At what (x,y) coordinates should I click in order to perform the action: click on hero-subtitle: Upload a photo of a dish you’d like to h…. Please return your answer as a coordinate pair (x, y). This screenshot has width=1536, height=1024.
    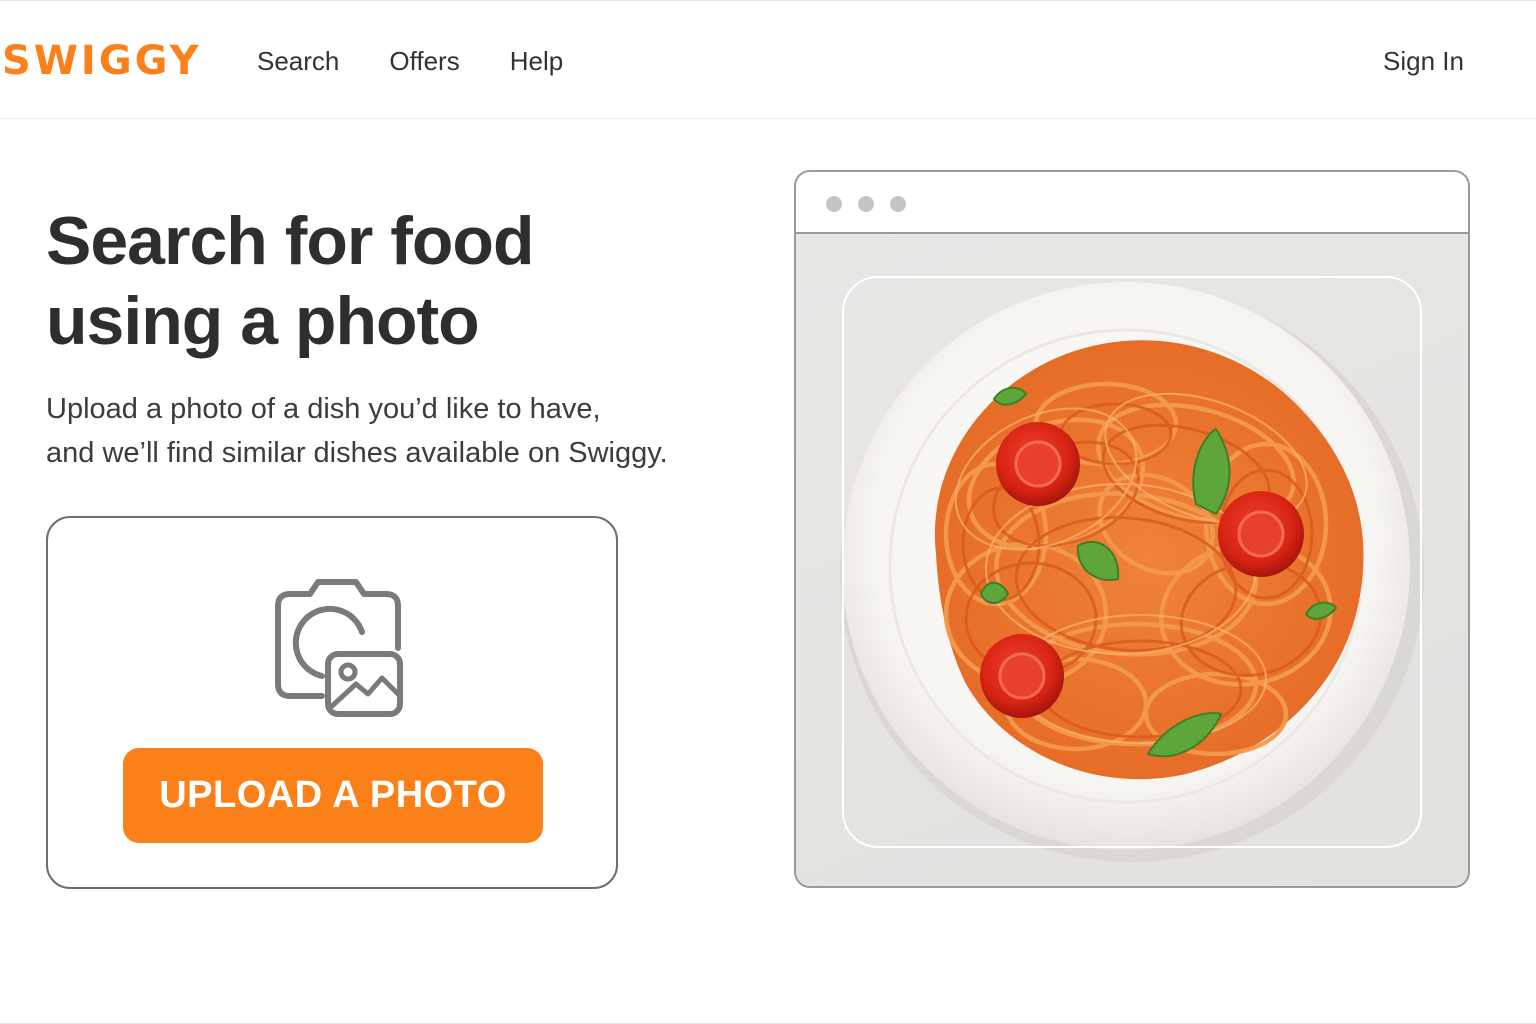
    Looking at the image, I should click on (396, 431).